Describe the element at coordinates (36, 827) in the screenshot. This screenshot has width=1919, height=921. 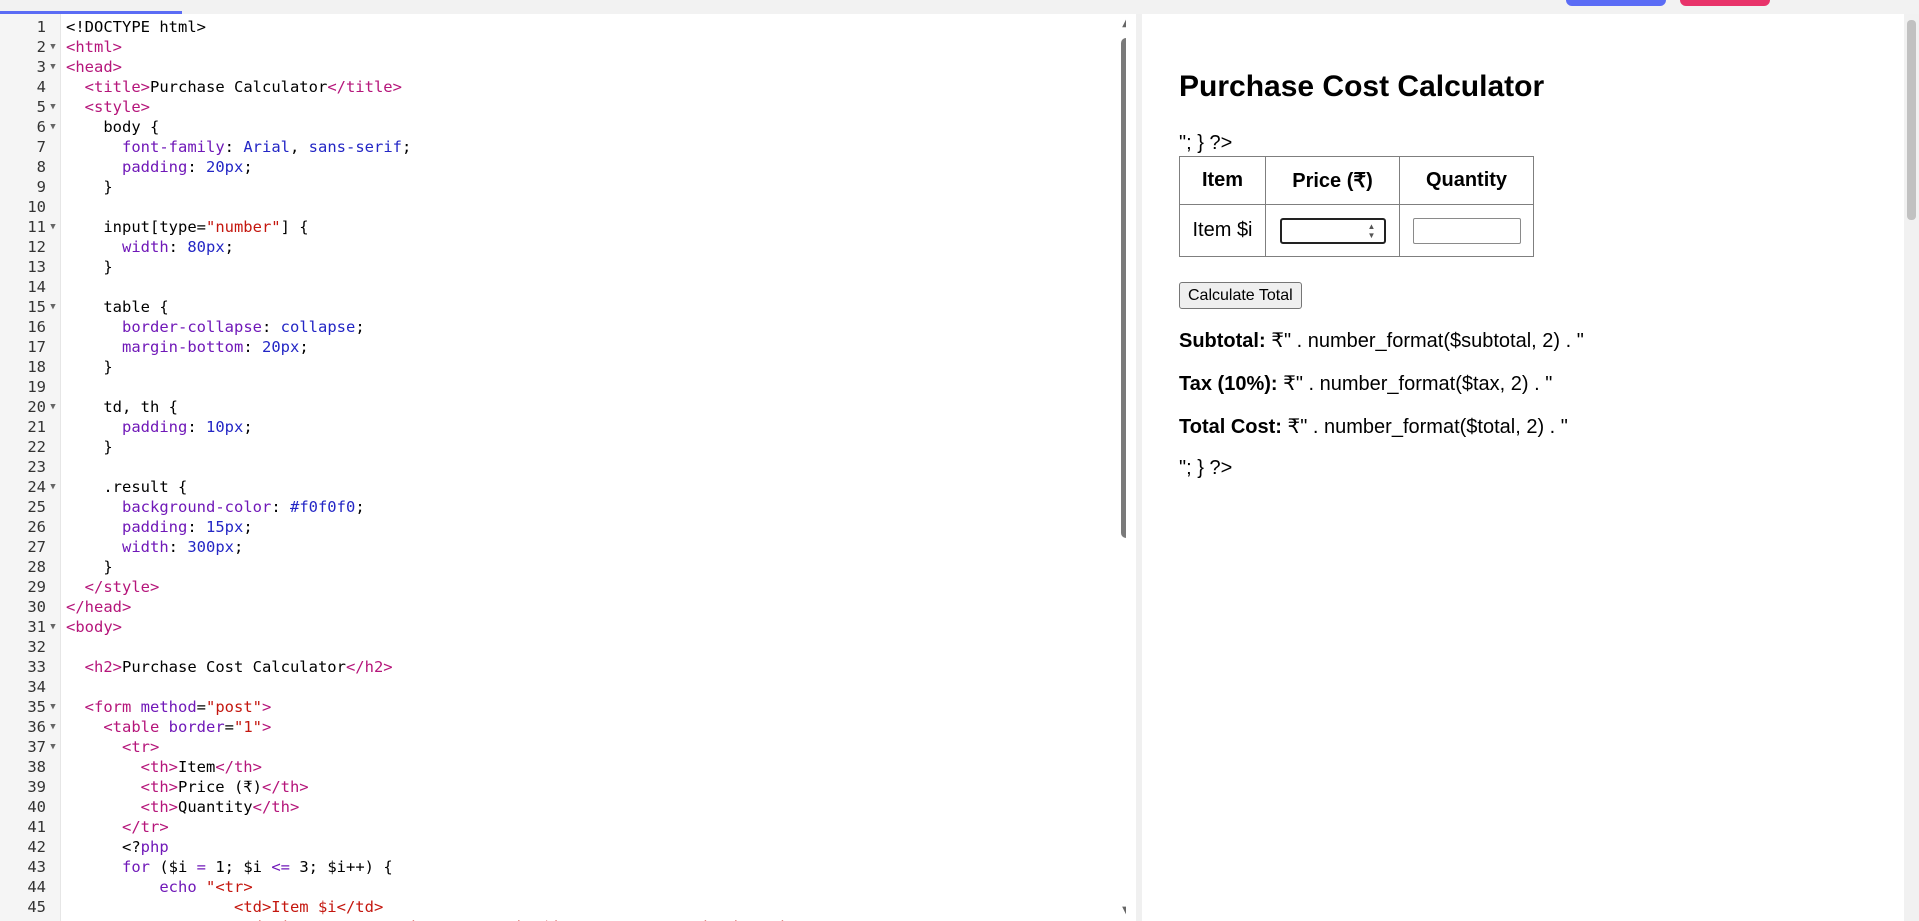
I see `line-number: 41` at that location.